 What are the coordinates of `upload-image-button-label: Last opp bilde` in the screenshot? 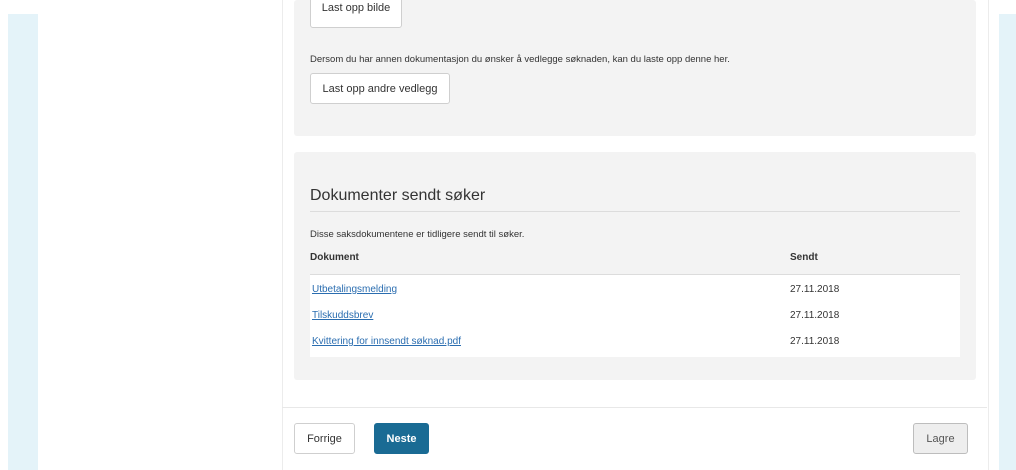 It's located at (356, 8).